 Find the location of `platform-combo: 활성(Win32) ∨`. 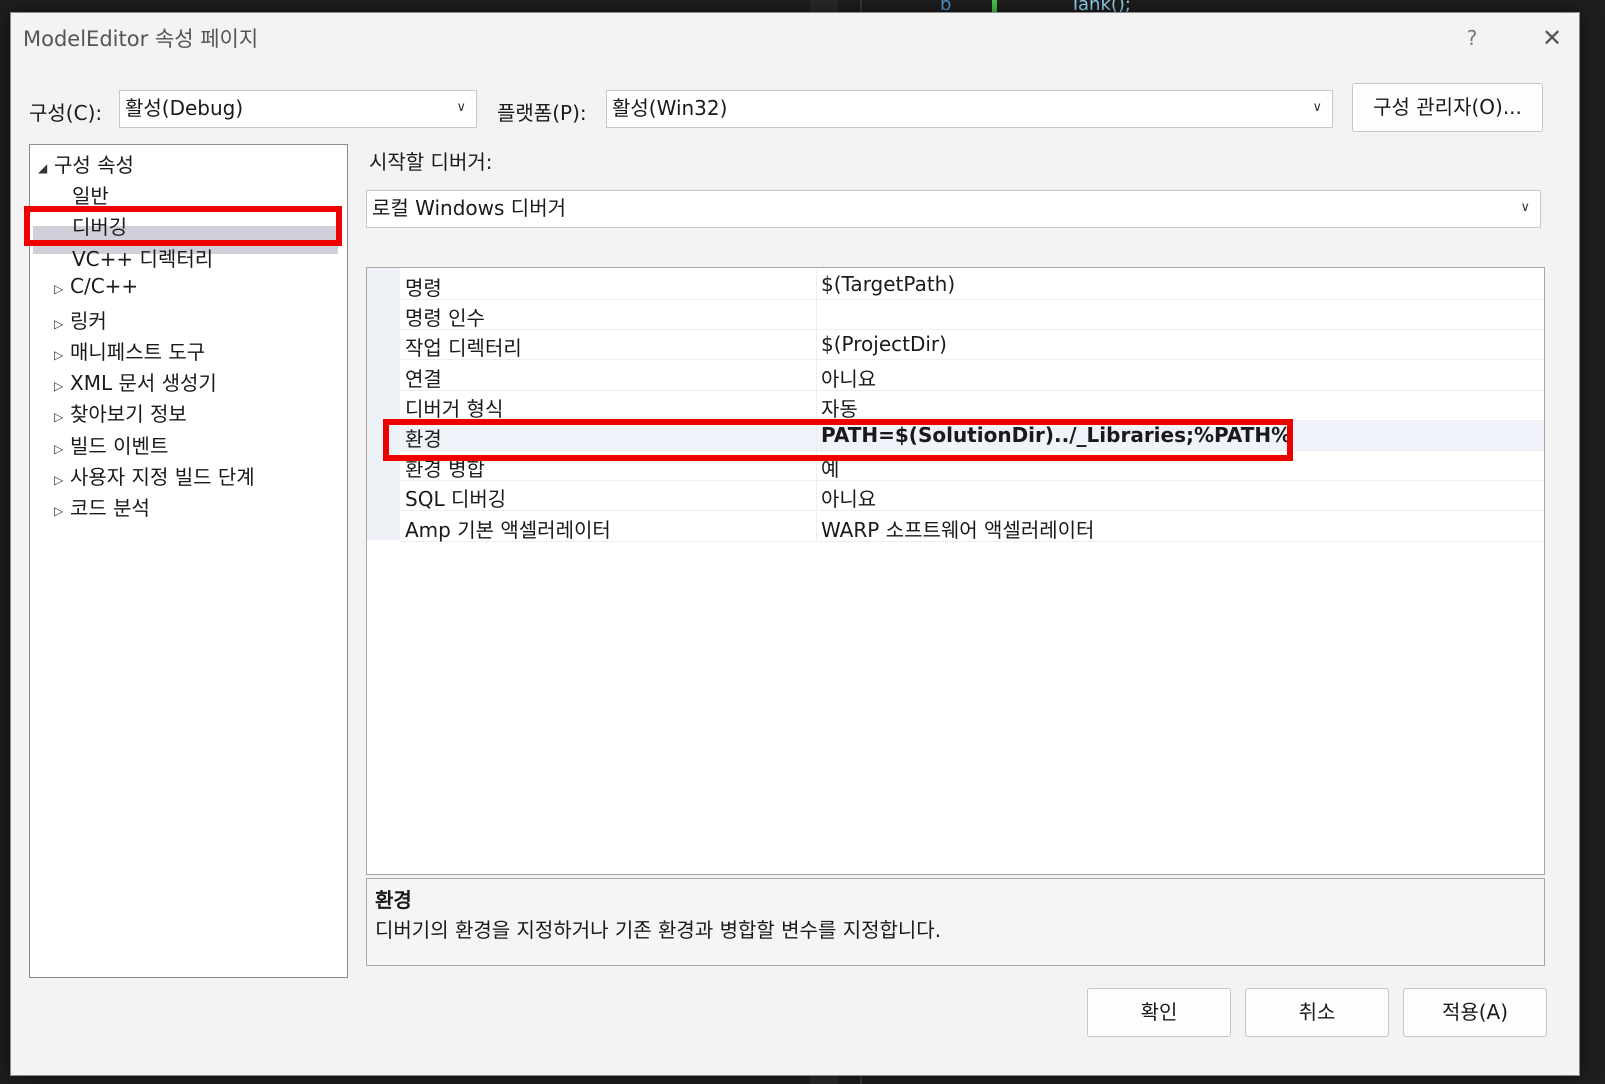

platform-combo: 활성(Win32) ∨ is located at coordinates (969, 109).